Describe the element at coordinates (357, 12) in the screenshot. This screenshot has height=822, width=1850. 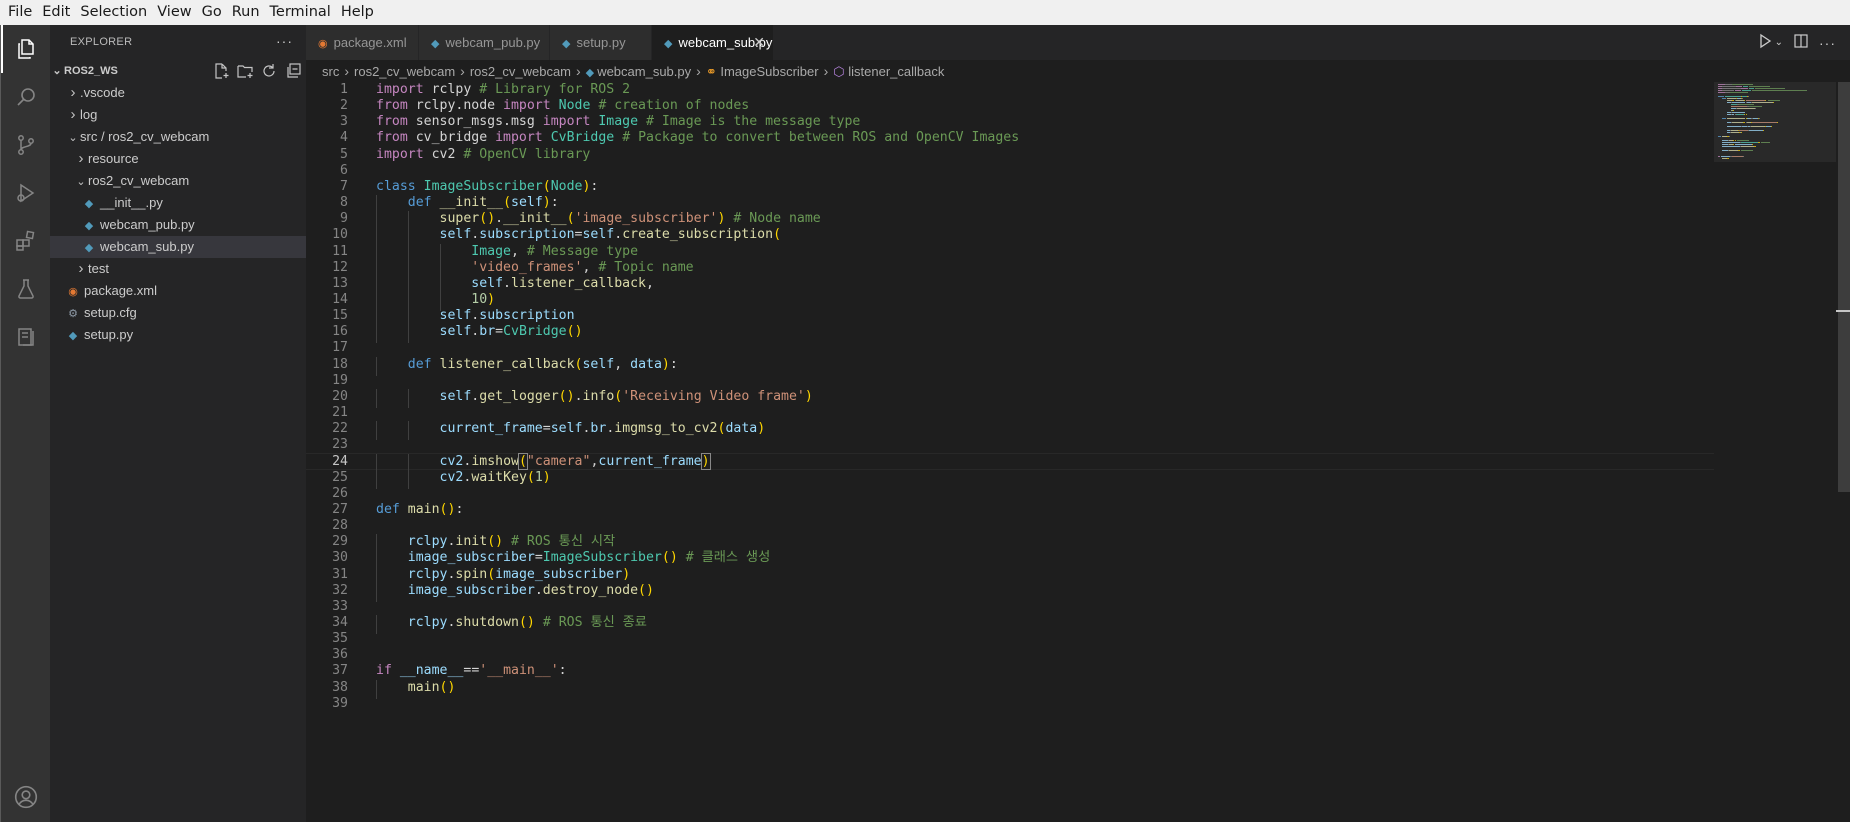
I see `menu-help: Help` at that location.